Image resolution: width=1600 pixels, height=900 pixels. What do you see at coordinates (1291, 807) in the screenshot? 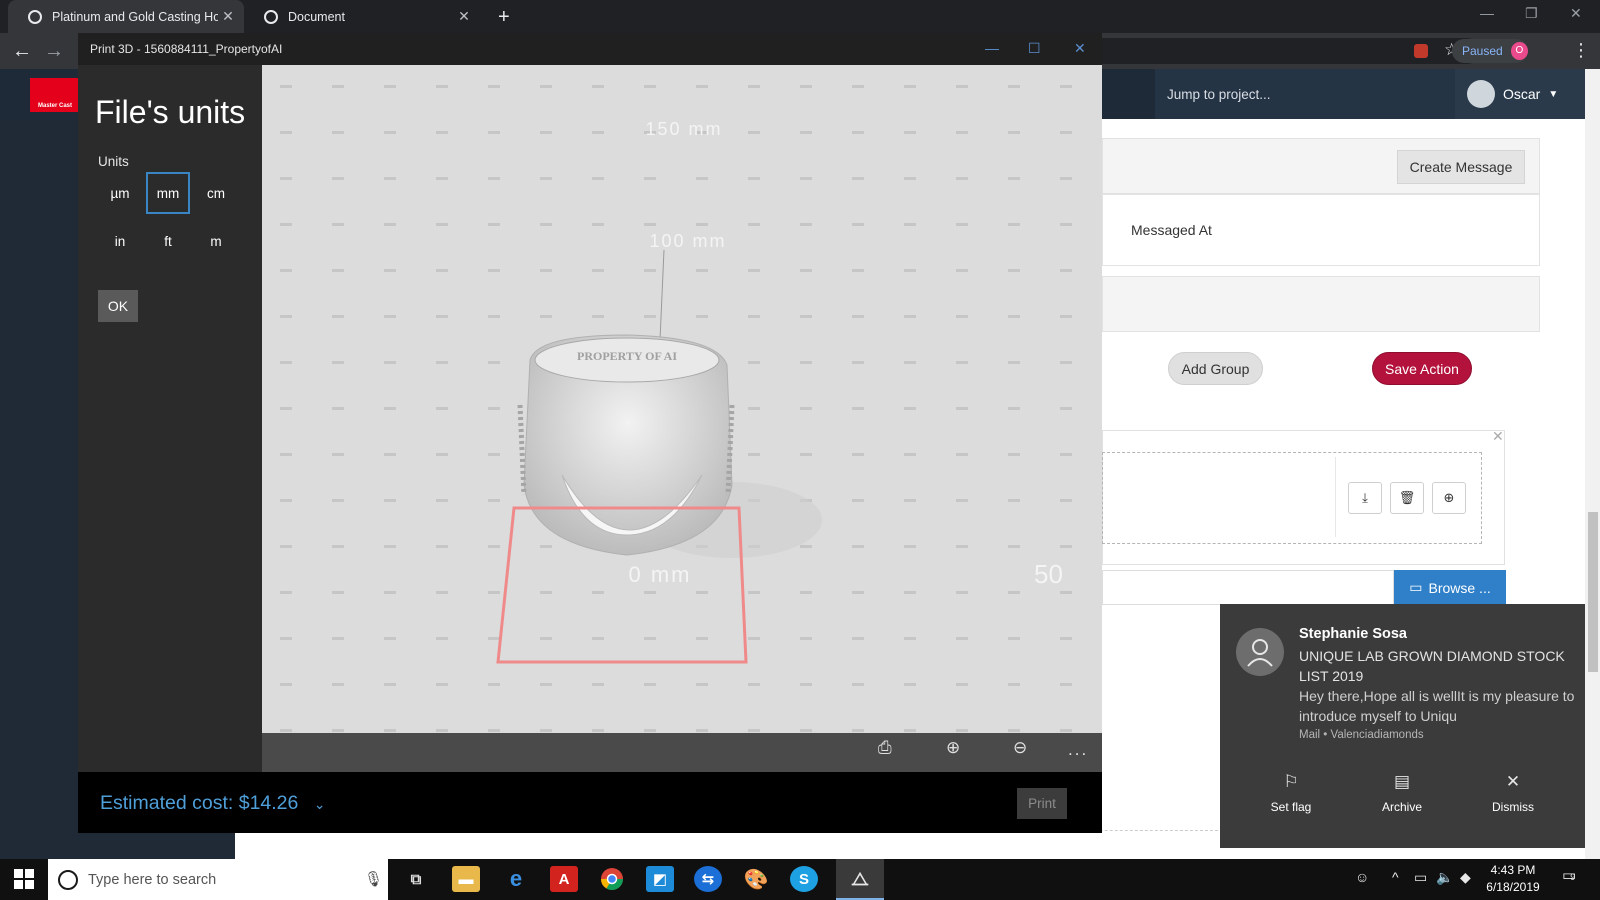
I see `set-flag-label: Set flag` at bounding box center [1291, 807].